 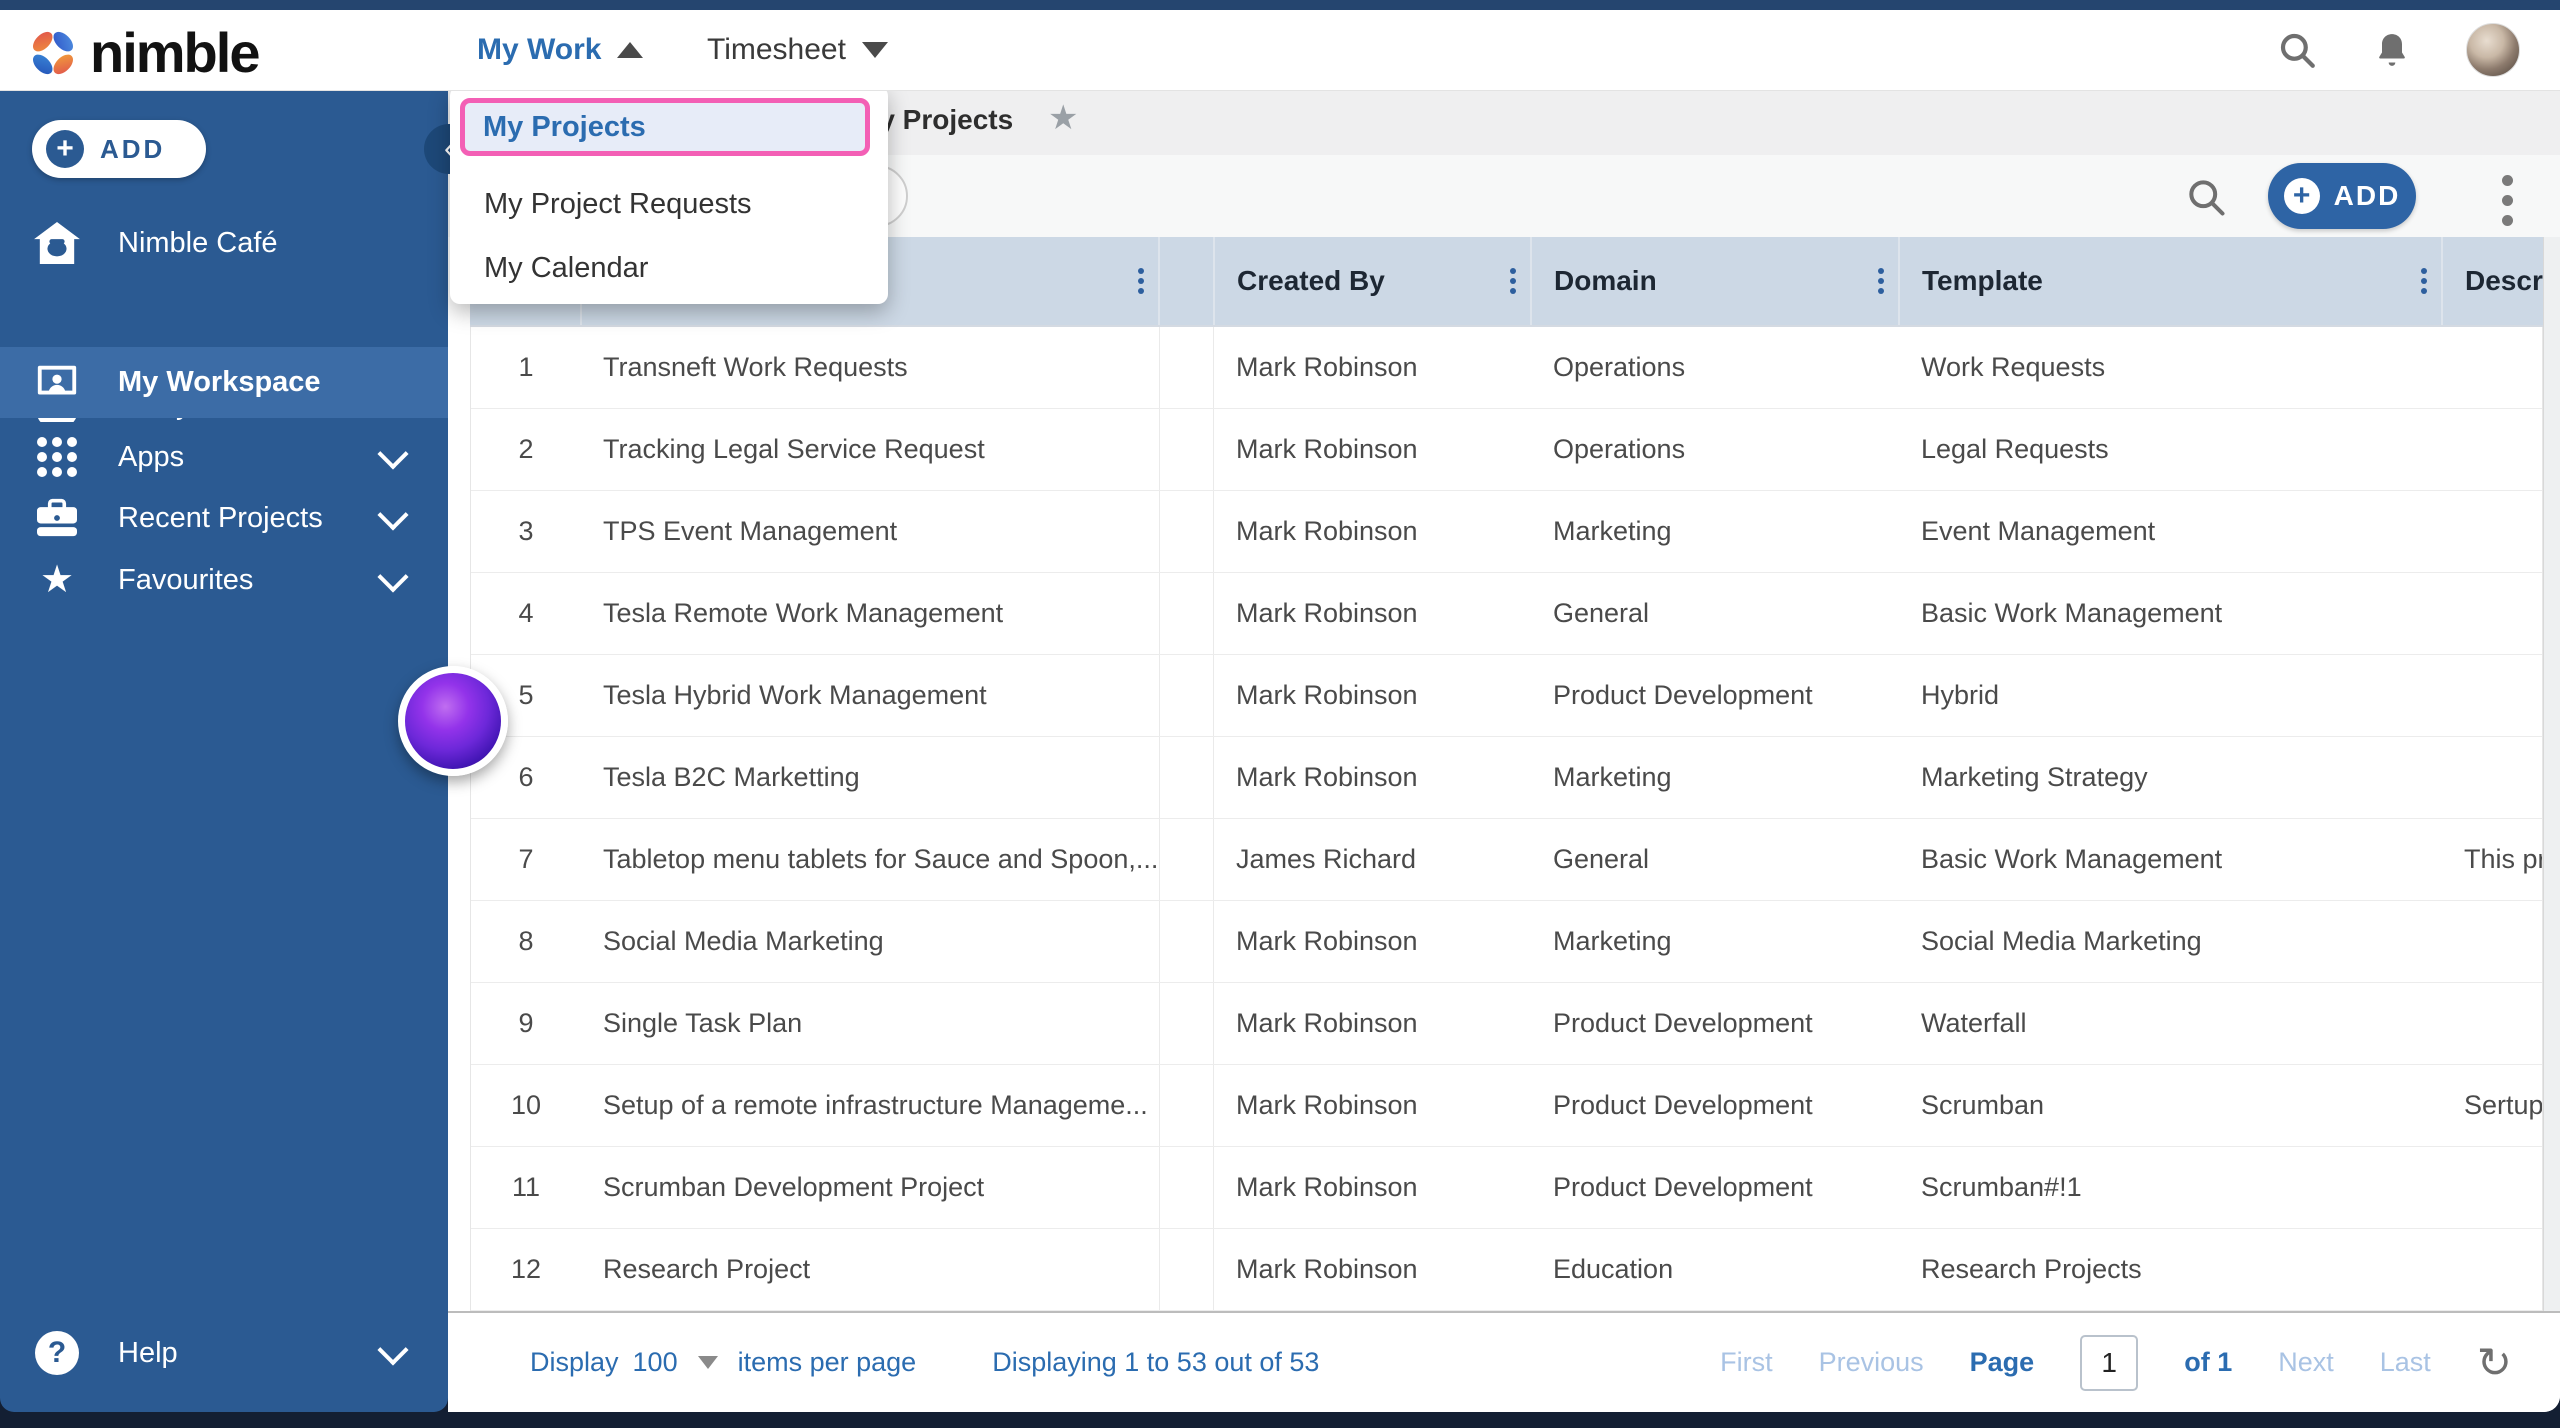 What do you see at coordinates (1714, 281) in the screenshot?
I see `column-header-domain: Domain` at bounding box center [1714, 281].